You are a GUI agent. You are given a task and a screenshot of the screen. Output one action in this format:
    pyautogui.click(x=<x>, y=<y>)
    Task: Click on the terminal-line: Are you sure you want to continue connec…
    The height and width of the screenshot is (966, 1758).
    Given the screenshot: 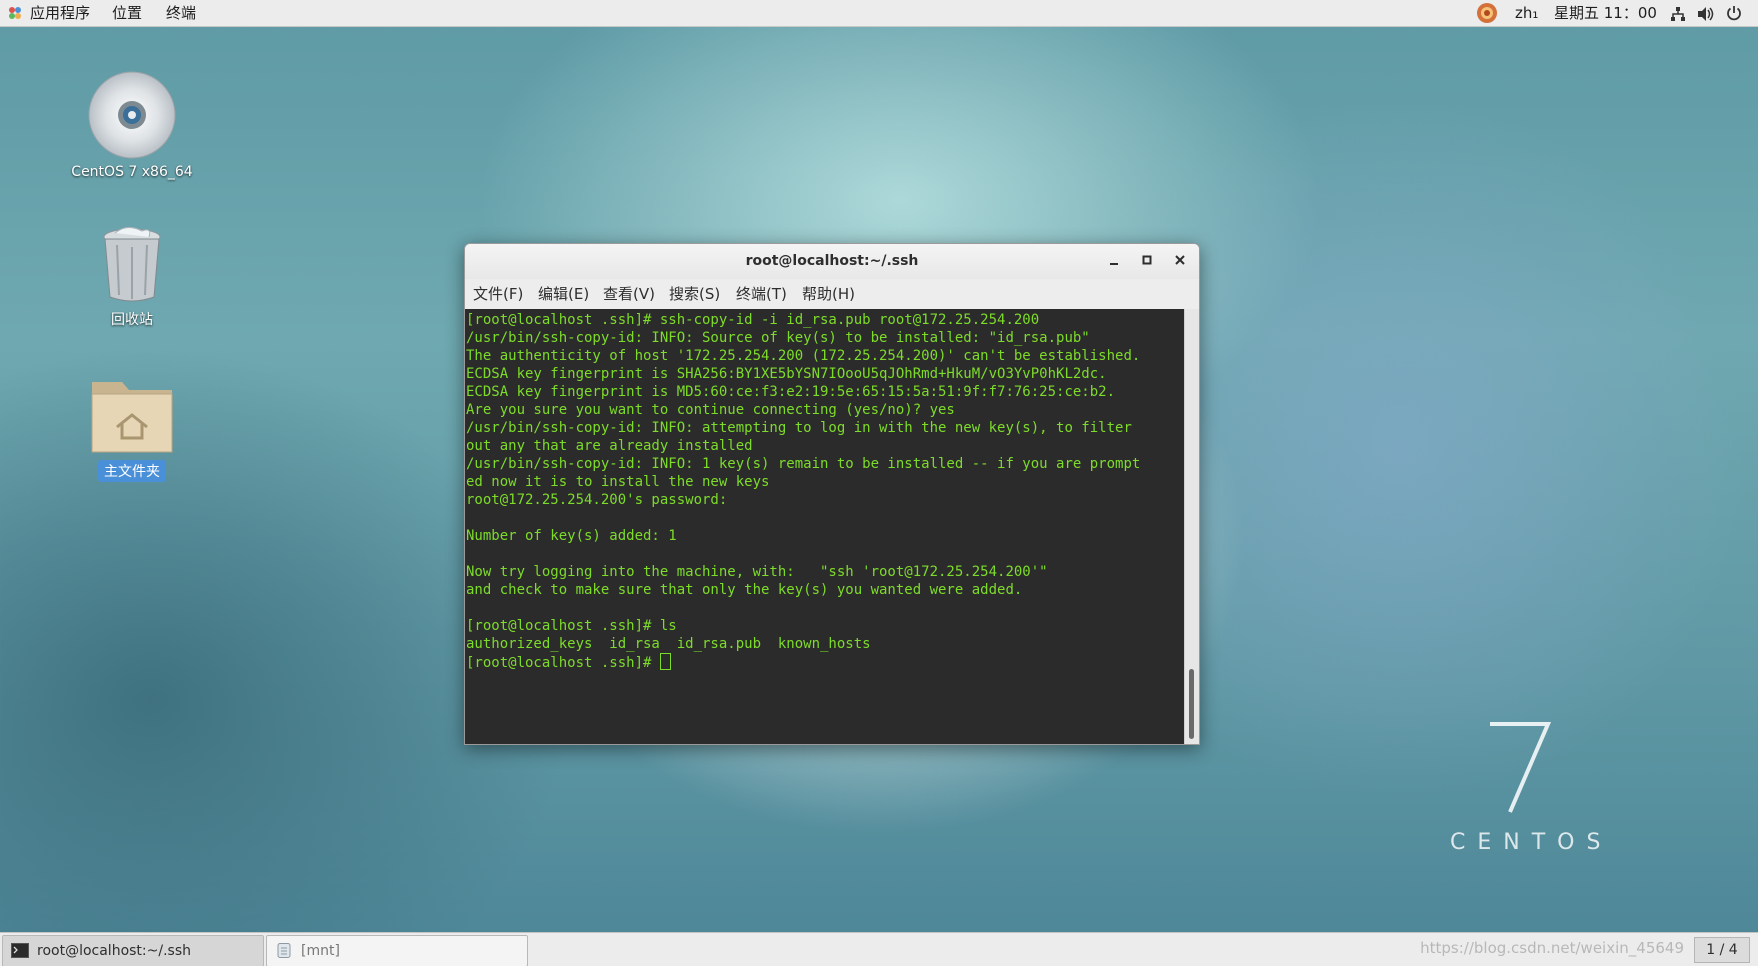 What is the action you would take?
    pyautogui.click(x=710, y=410)
    